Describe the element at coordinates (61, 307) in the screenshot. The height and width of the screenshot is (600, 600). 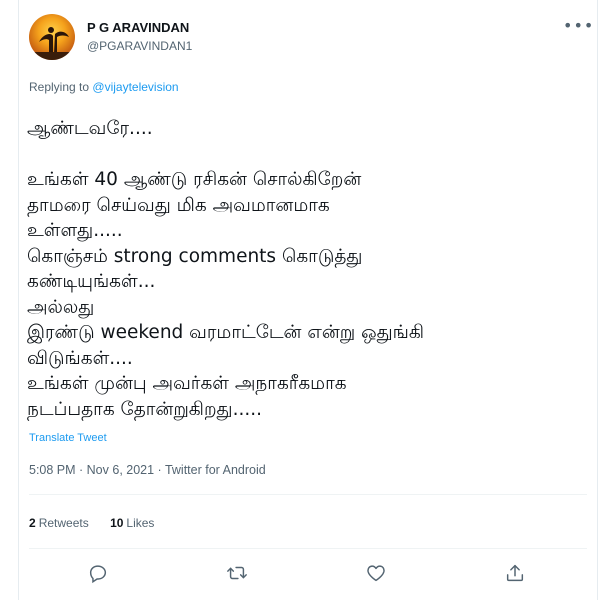
I see `tweet-text-line: அல்லது` at that location.